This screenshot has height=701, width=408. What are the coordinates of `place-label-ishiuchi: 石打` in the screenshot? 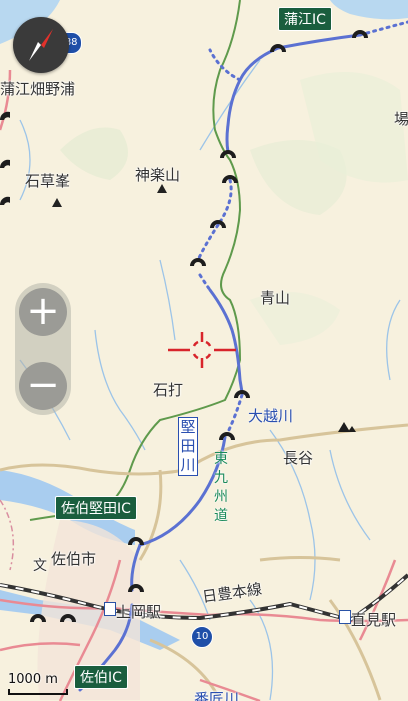 It's located at (168, 390).